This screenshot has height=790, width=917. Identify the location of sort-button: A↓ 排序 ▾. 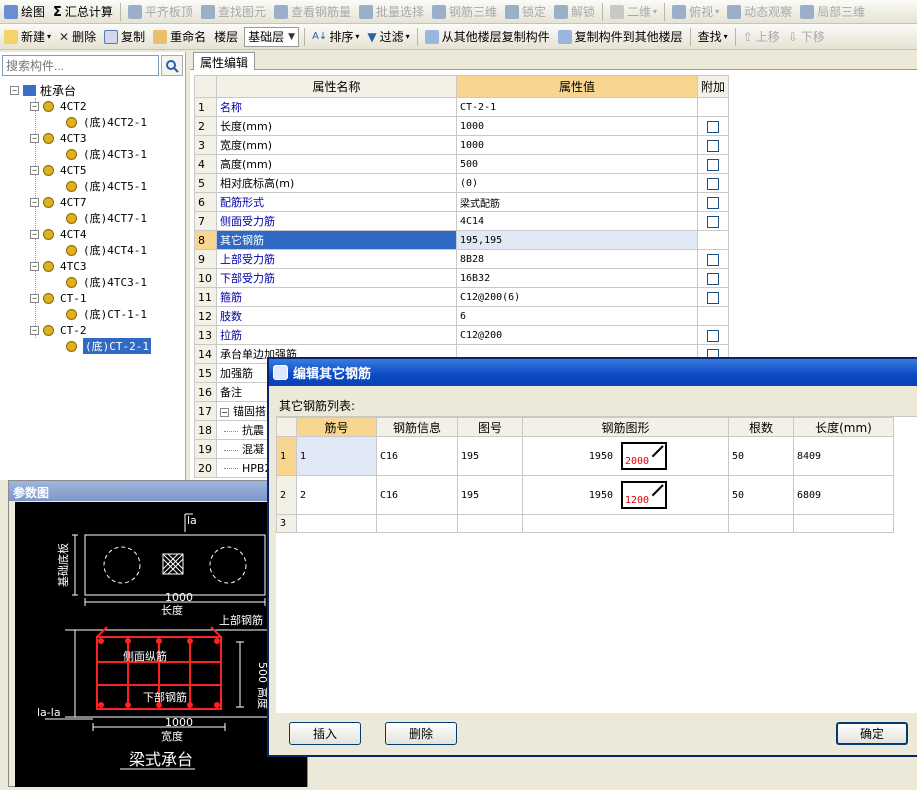
(335, 37).